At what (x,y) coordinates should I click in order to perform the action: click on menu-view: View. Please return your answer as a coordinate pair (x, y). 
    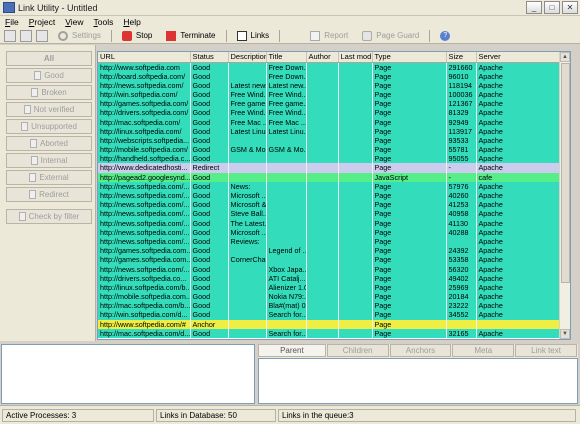
    Looking at the image, I should click on (74, 22).